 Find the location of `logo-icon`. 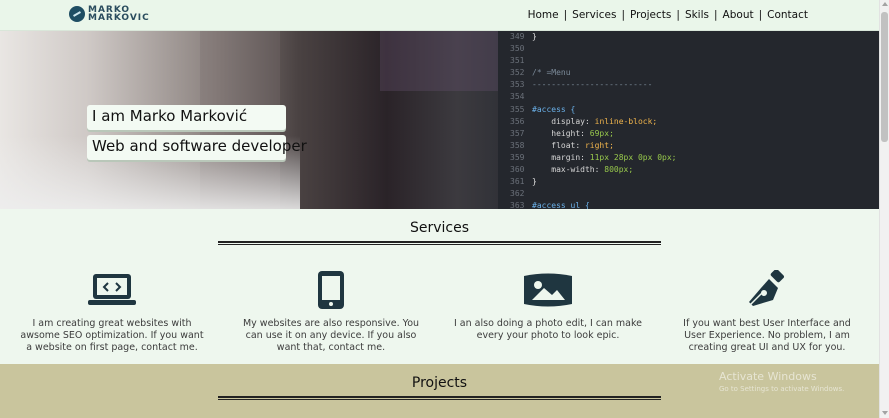

logo-icon is located at coordinates (77, 14).